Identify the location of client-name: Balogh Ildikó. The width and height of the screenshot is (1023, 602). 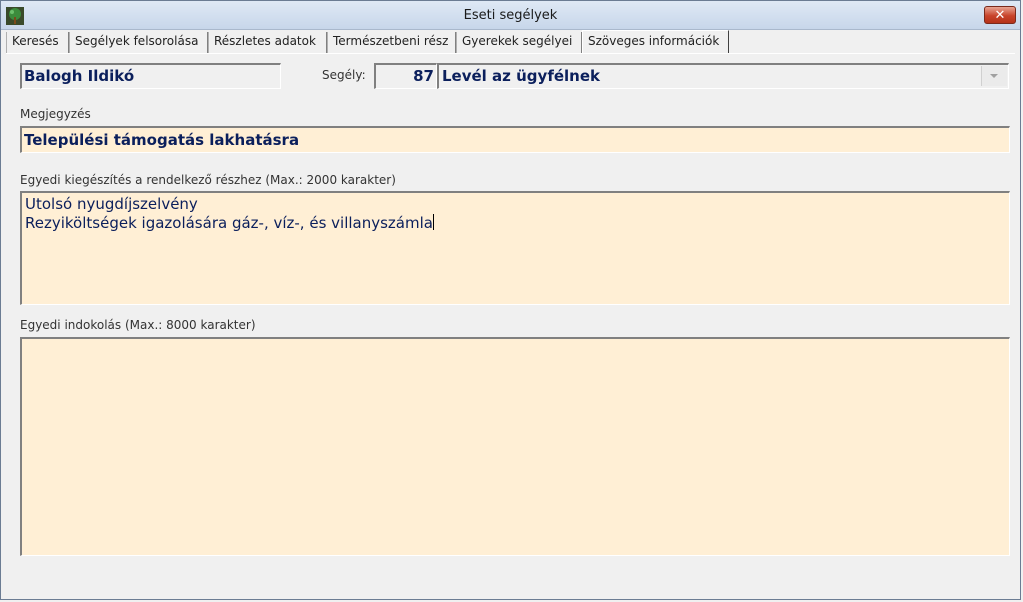
(79, 76).